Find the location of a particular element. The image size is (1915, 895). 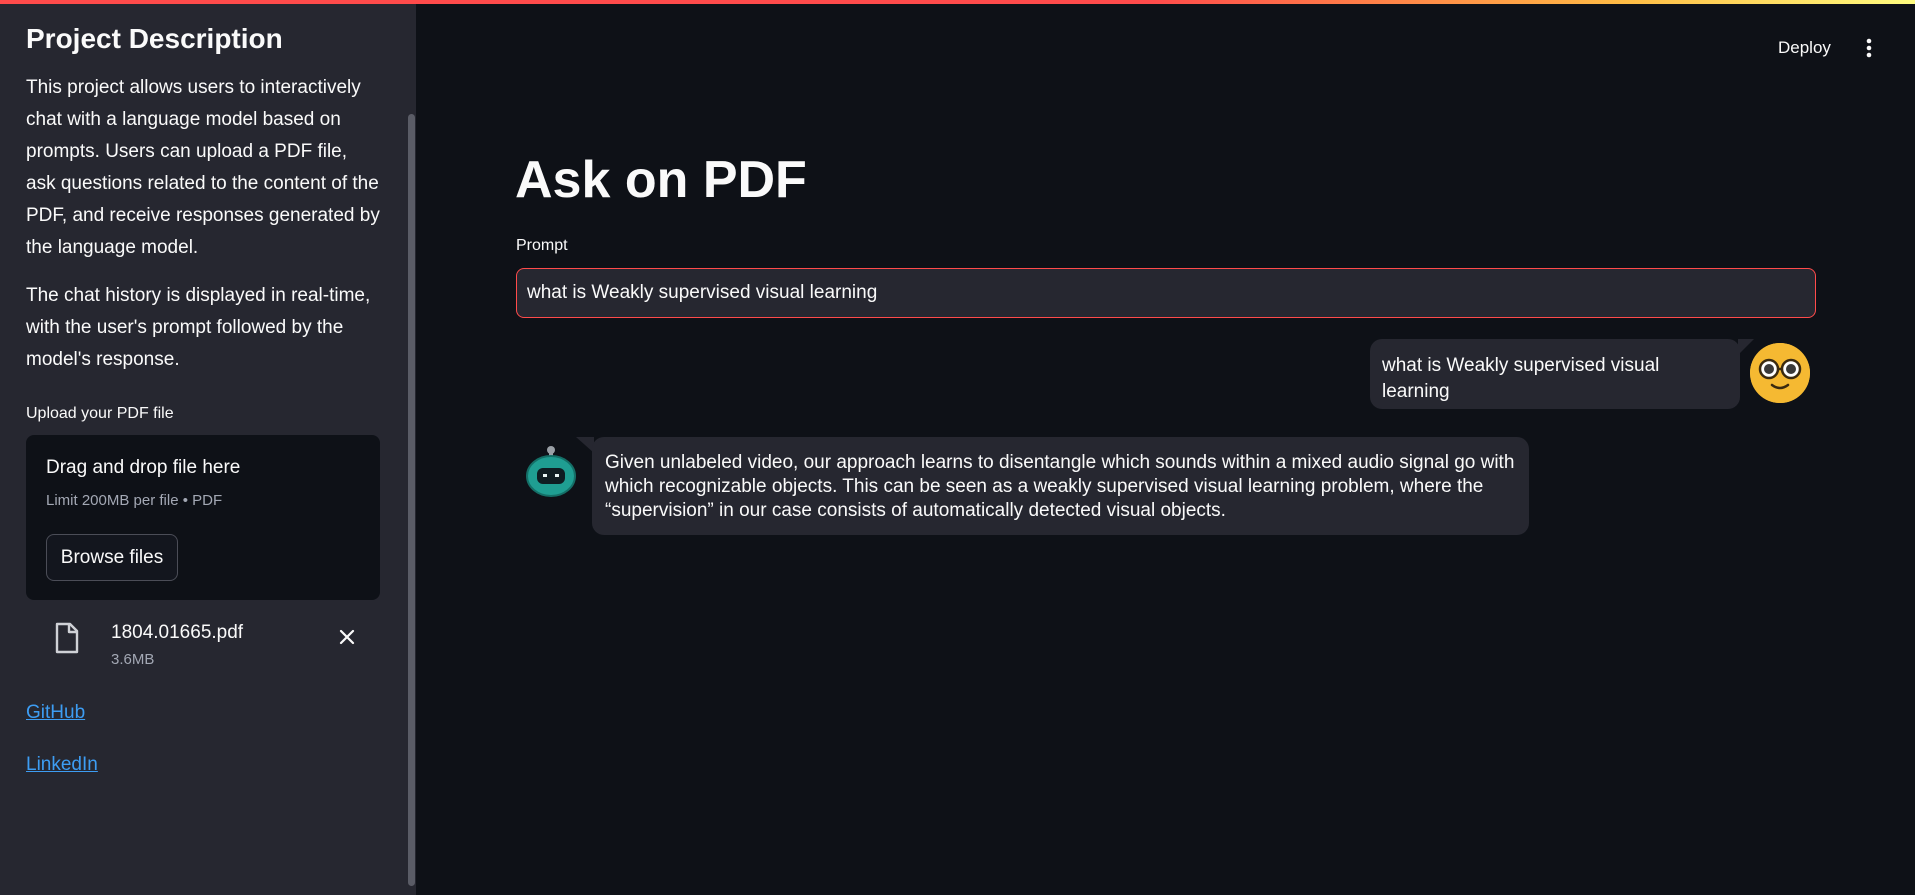

file-icon is located at coordinates (67, 638).